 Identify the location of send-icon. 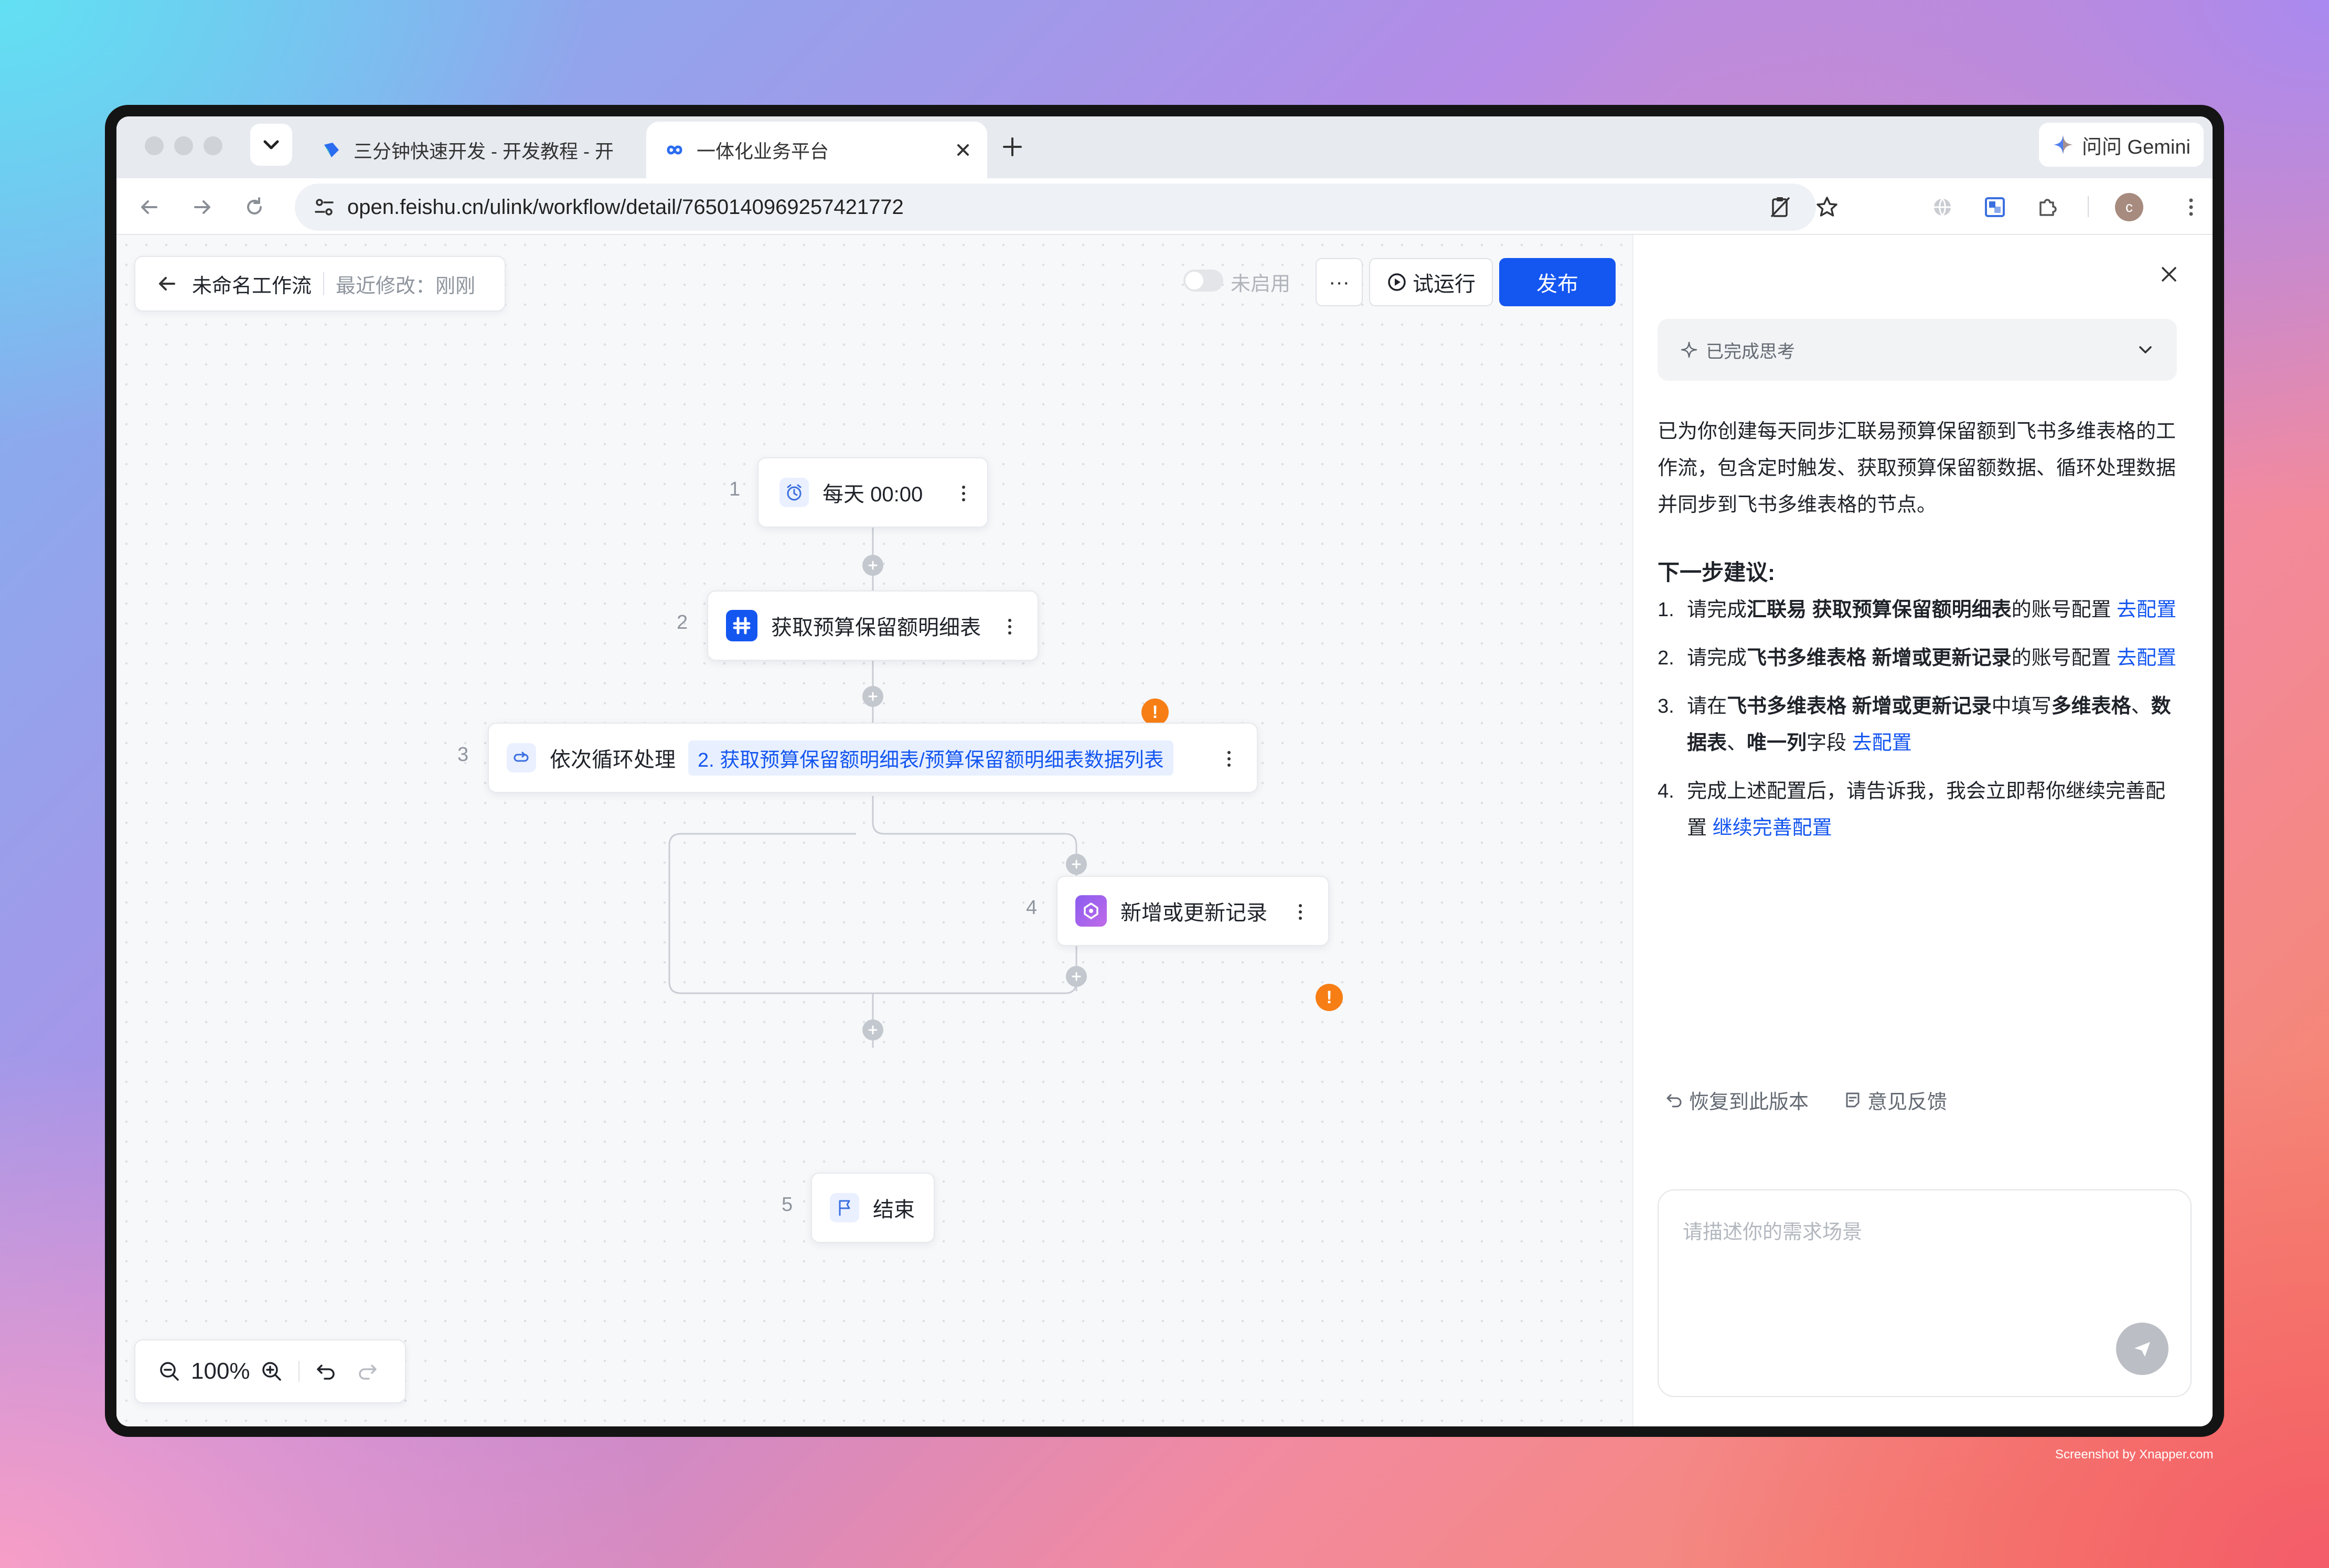
(2142, 1349).